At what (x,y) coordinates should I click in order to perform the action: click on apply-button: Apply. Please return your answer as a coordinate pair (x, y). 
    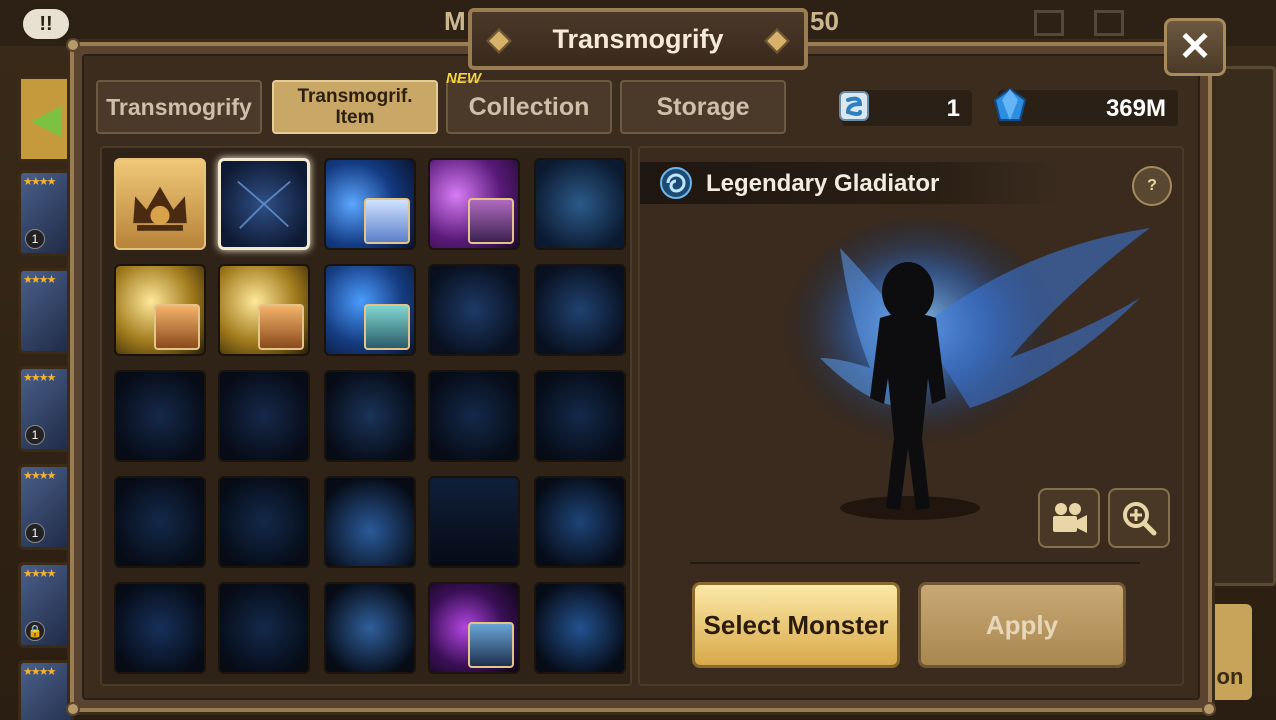
    Looking at the image, I should click on (1022, 625).